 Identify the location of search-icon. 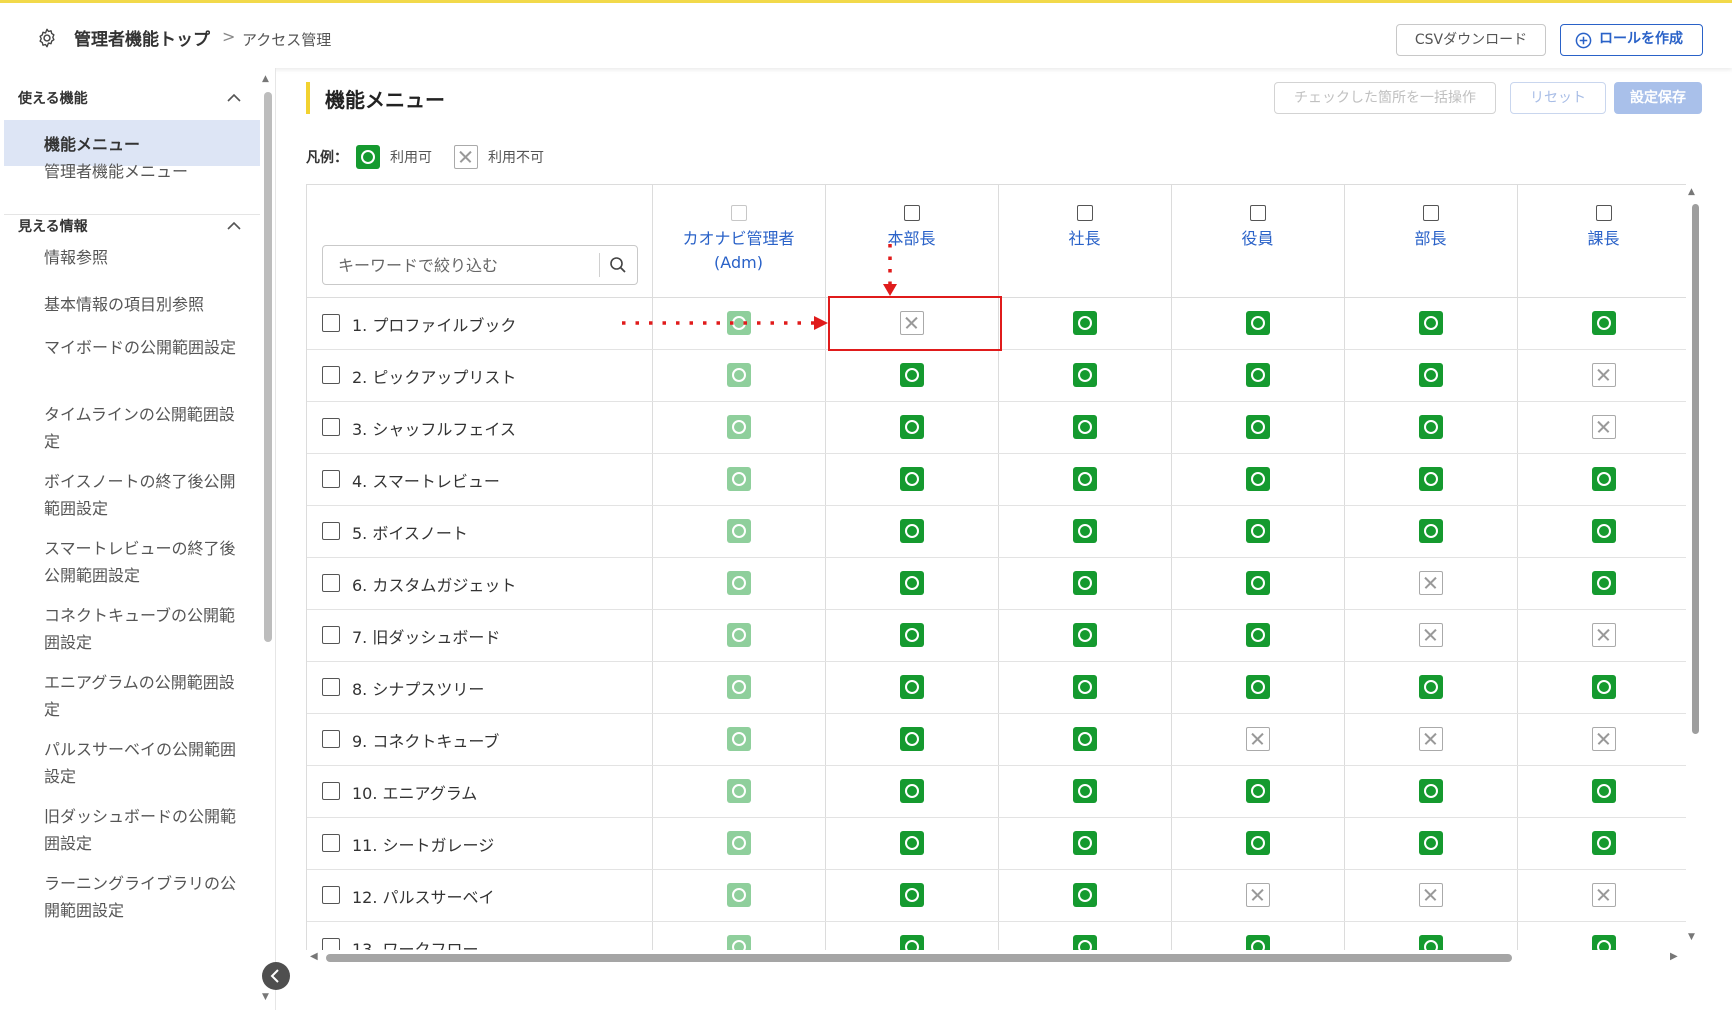
(618, 265).